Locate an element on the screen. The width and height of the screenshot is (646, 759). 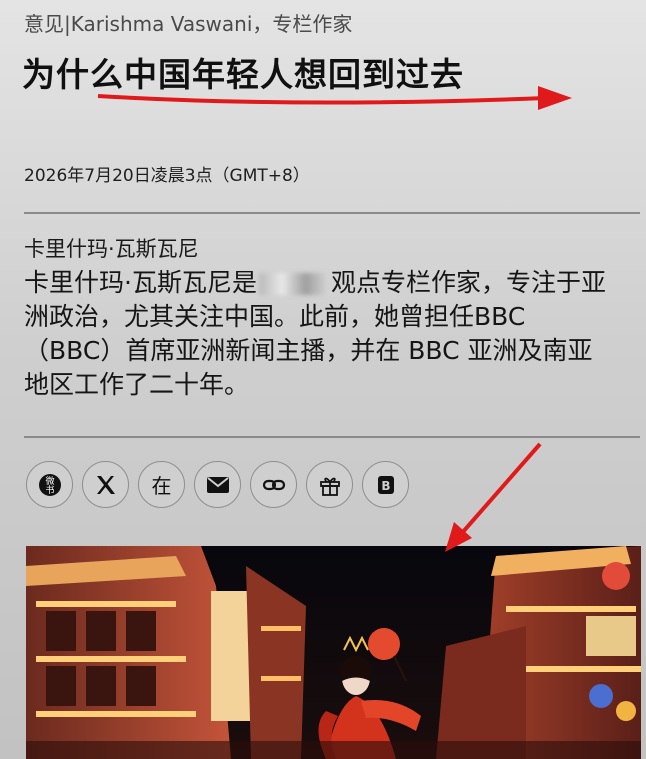
article-date: 2026年7月20日凌晨3点（GMT+8） is located at coordinates (167, 176).